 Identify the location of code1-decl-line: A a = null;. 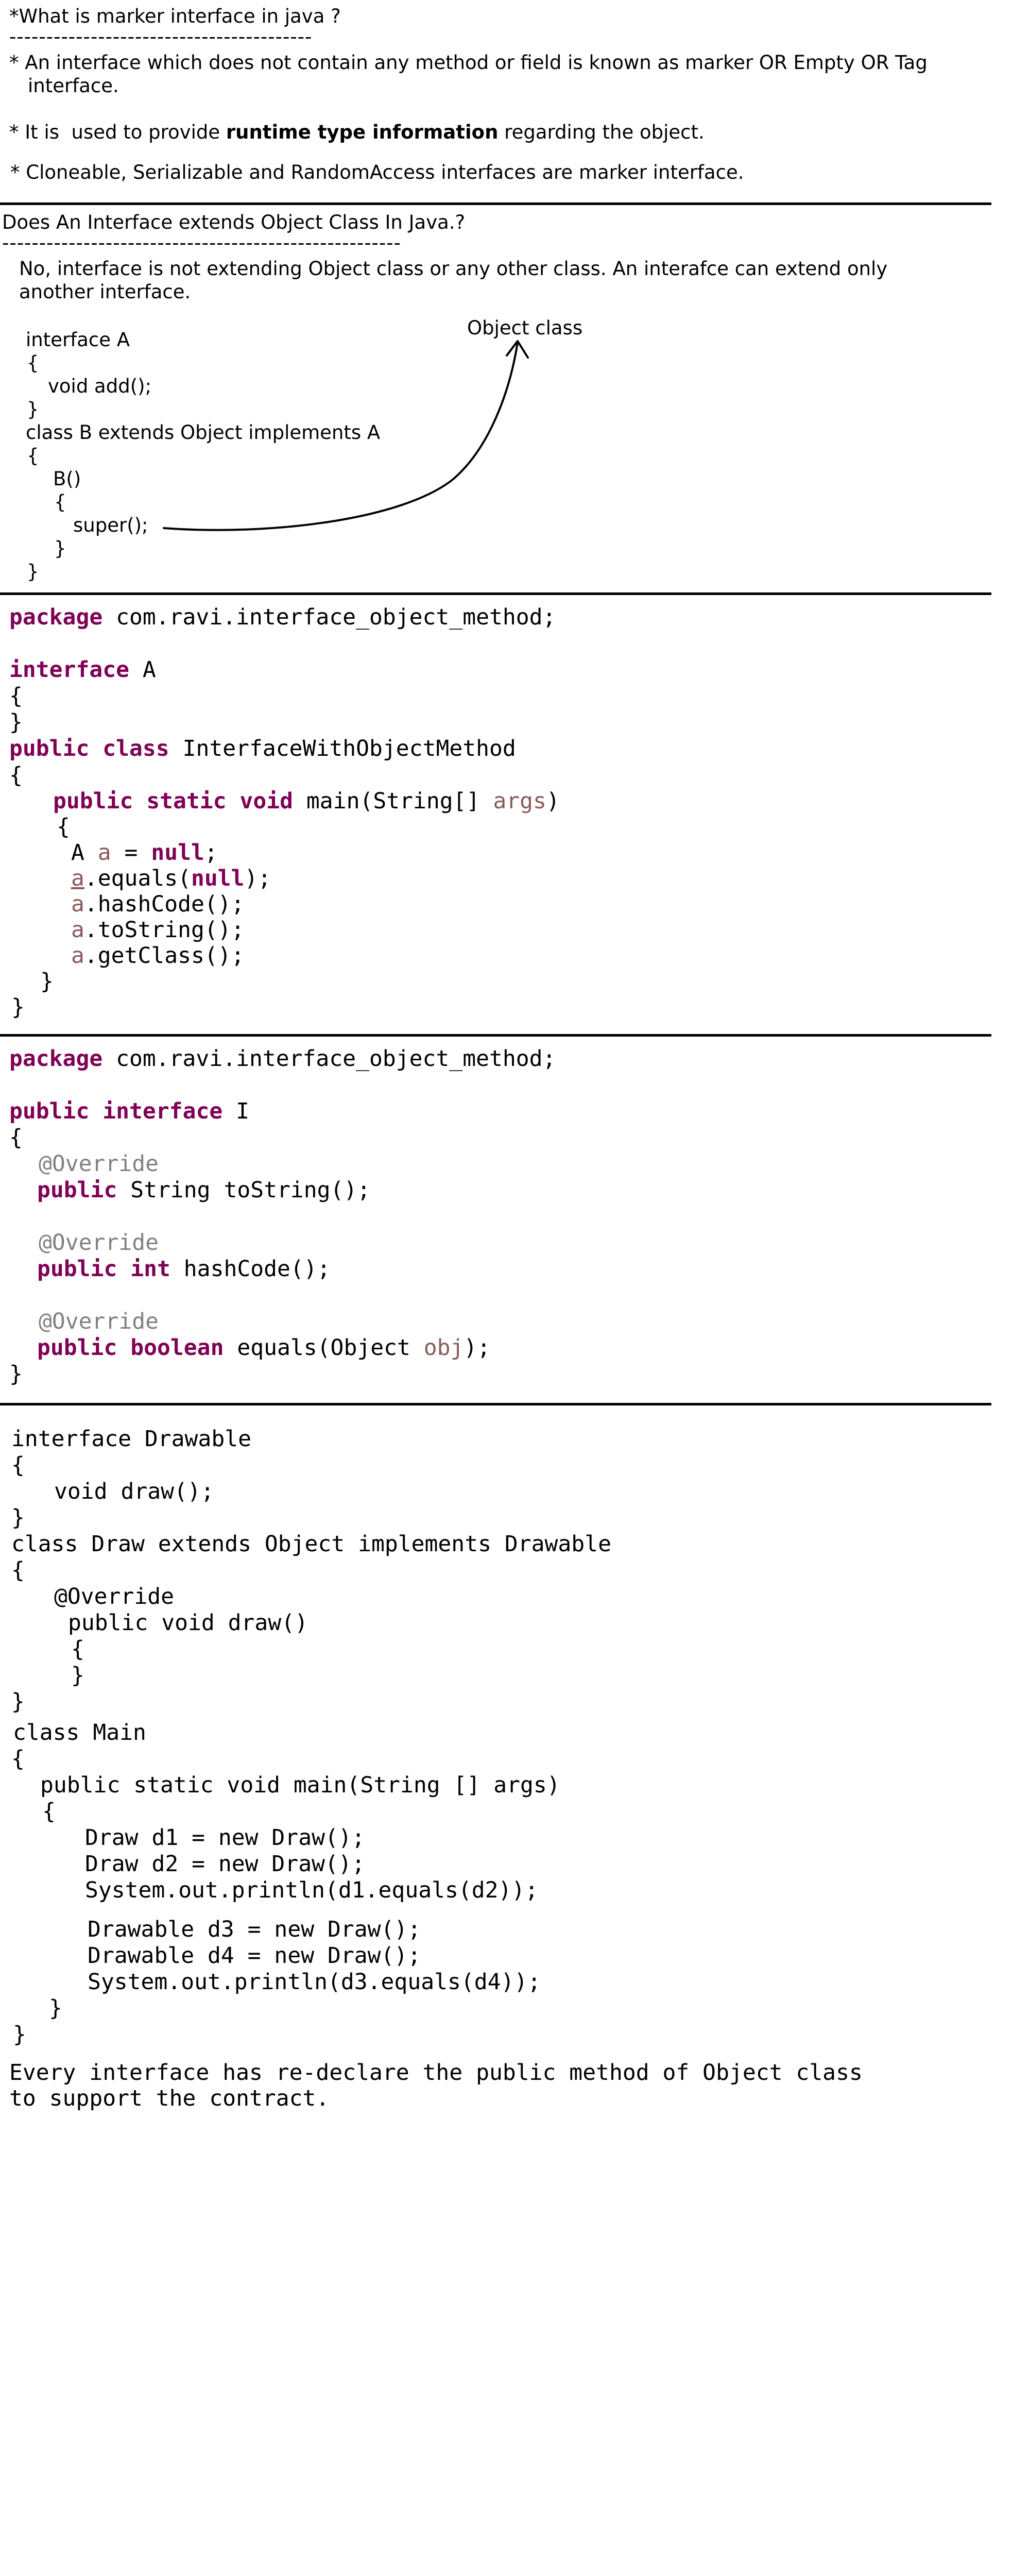
(144, 853).